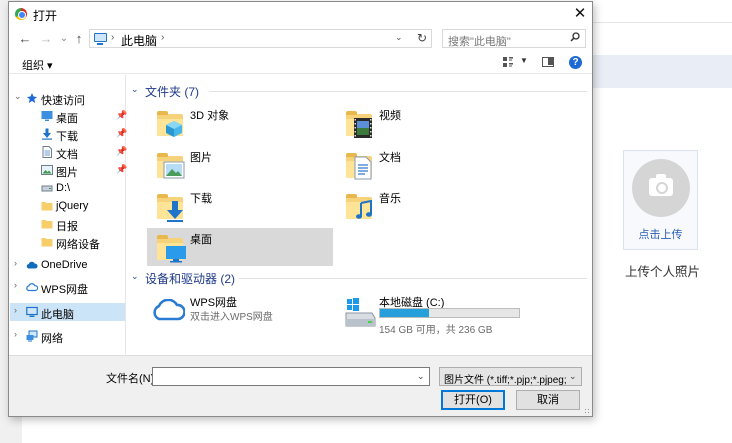 The height and width of the screenshot is (443, 732). What do you see at coordinates (100, 39) in the screenshot?
I see `this-pc-icon` at bounding box center [100, 39].